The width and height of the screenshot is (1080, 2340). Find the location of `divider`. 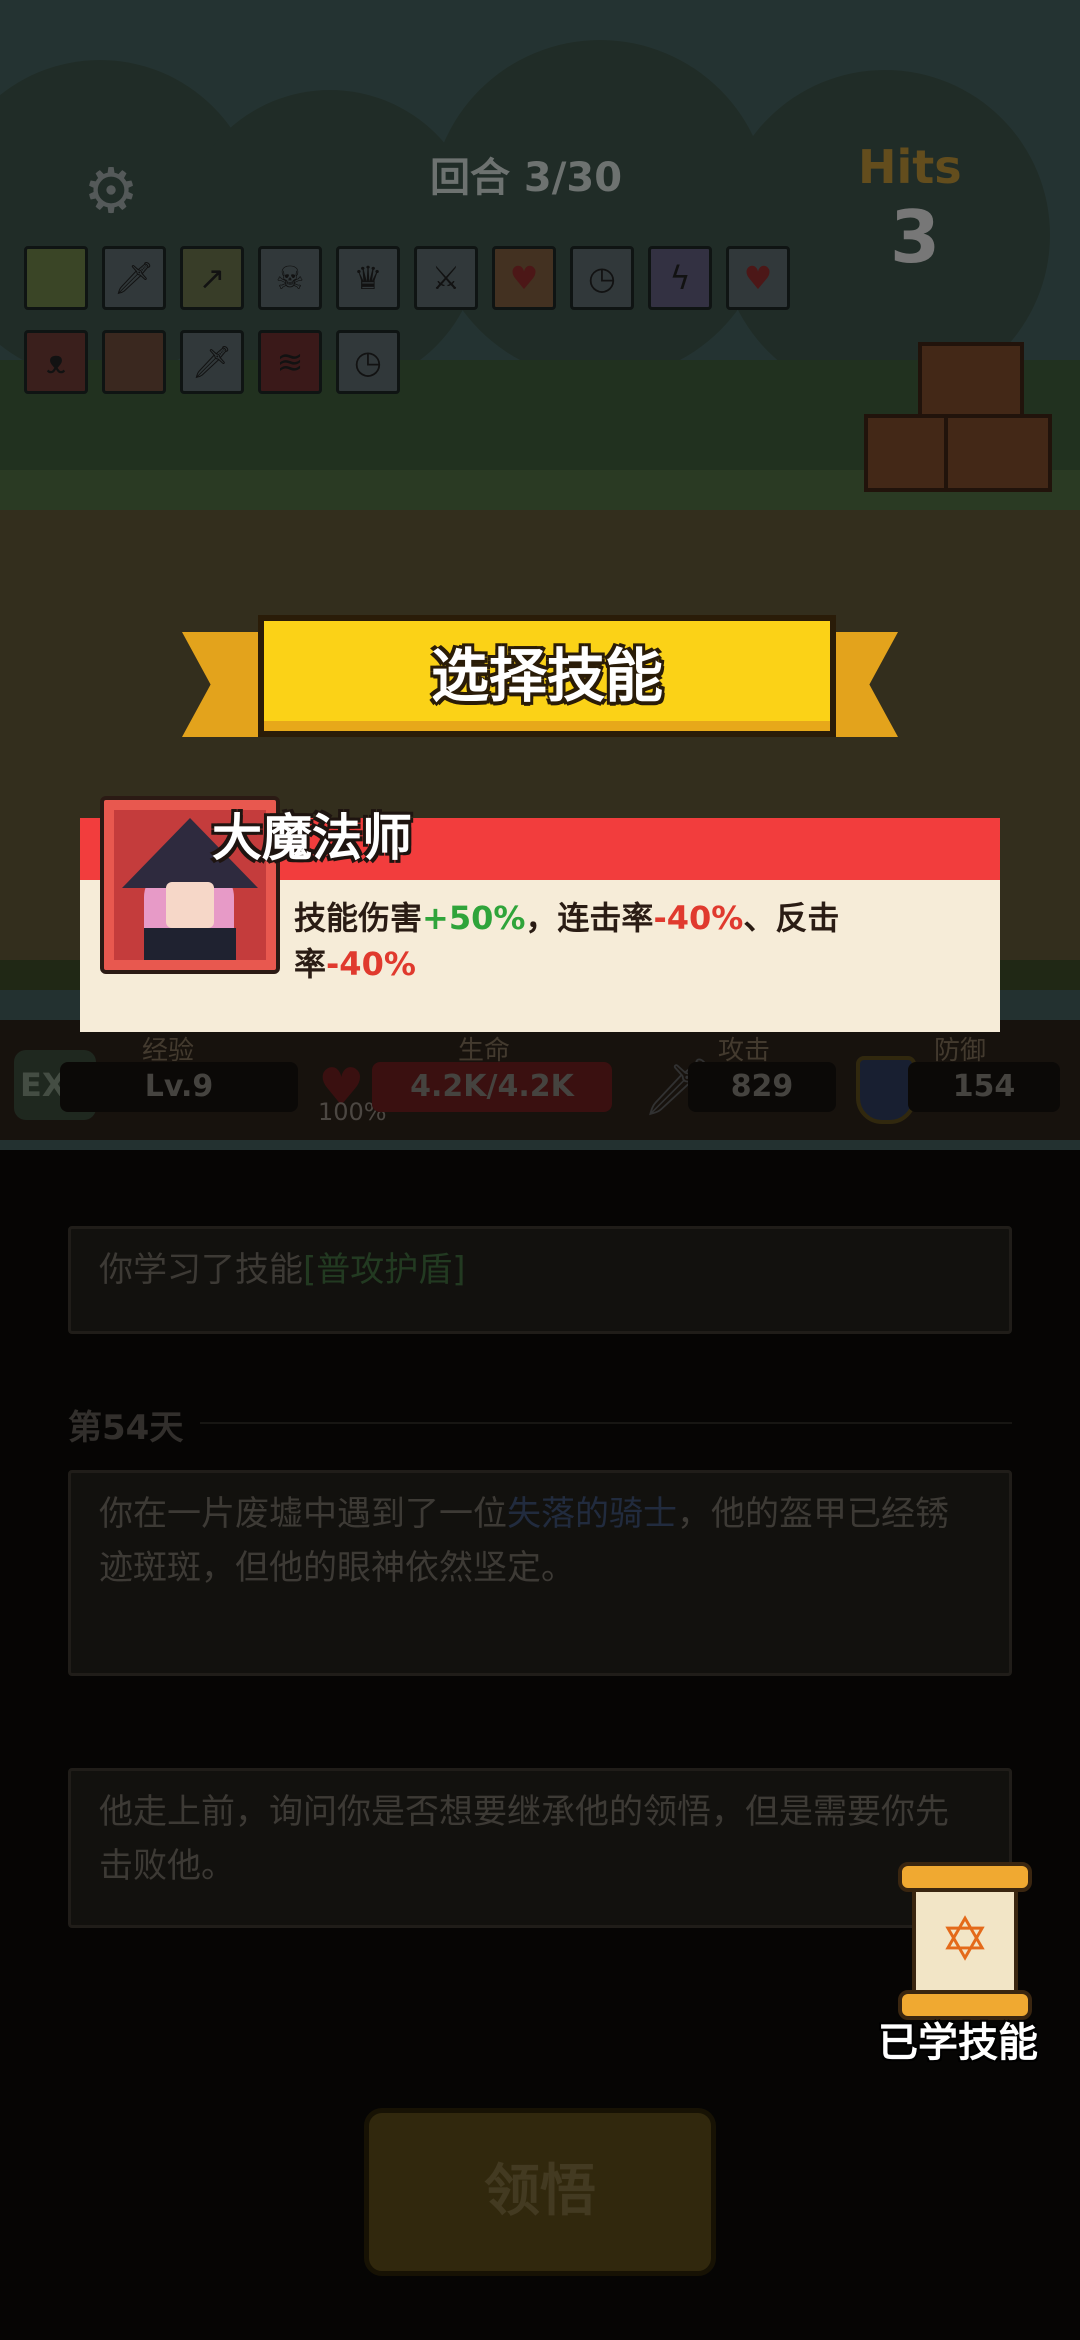

divider is located at coordinates (606, 1423).